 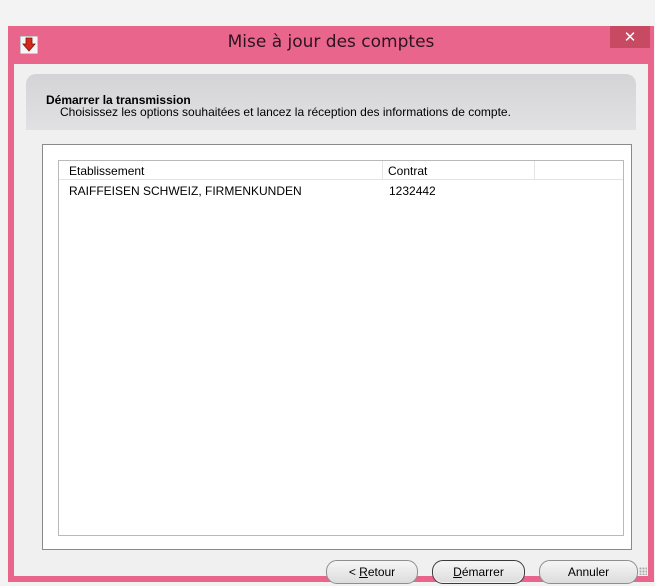 I want to click on column-header-row: Etablissement Contrat, so click(x=341, y=170).